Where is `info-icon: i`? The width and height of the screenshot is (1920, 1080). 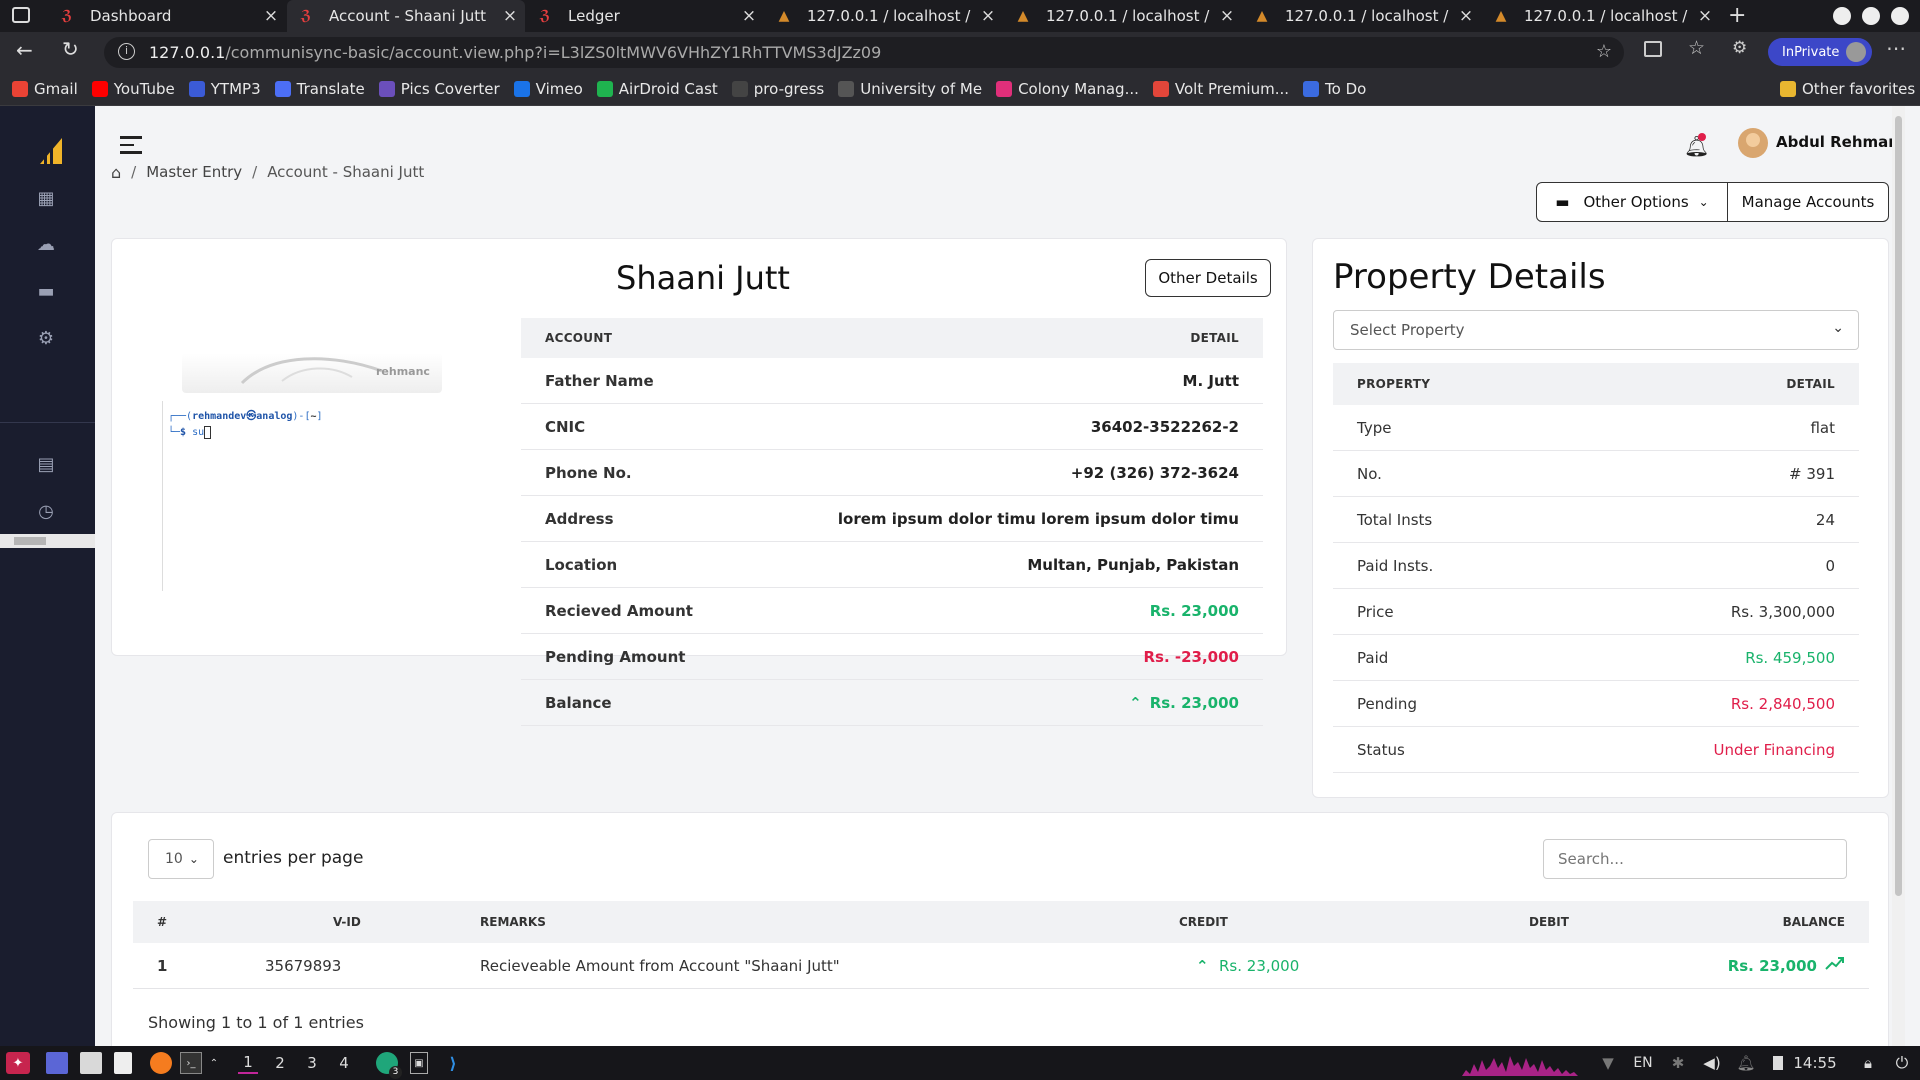
info-icon: i is located at coordinates (126, 51).